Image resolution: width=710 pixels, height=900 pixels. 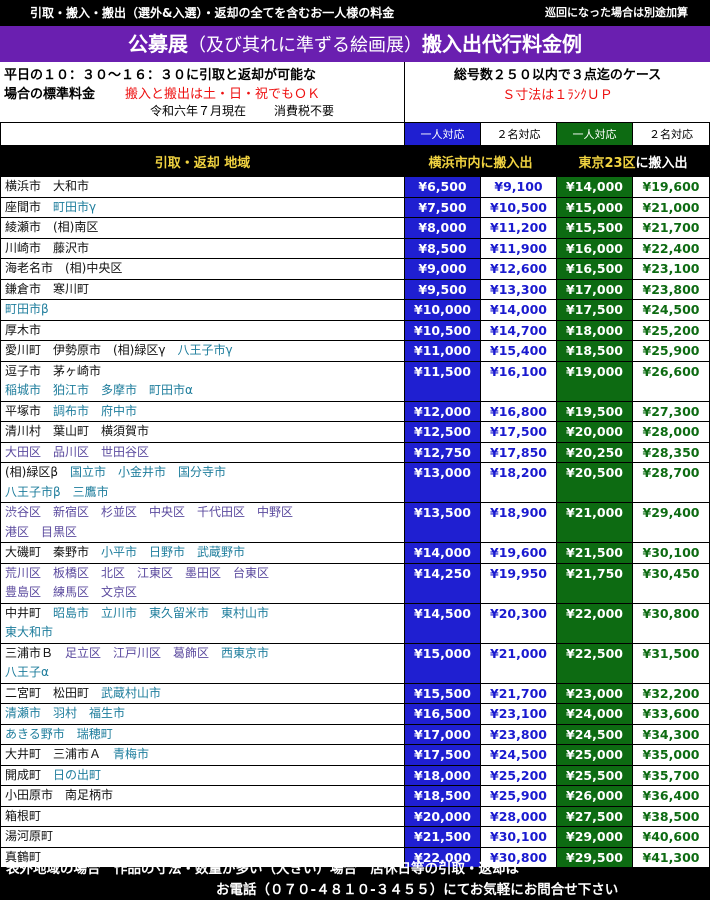 I want to click on price-yokohama-one: ¥14,250, so click(x=442, y=583).